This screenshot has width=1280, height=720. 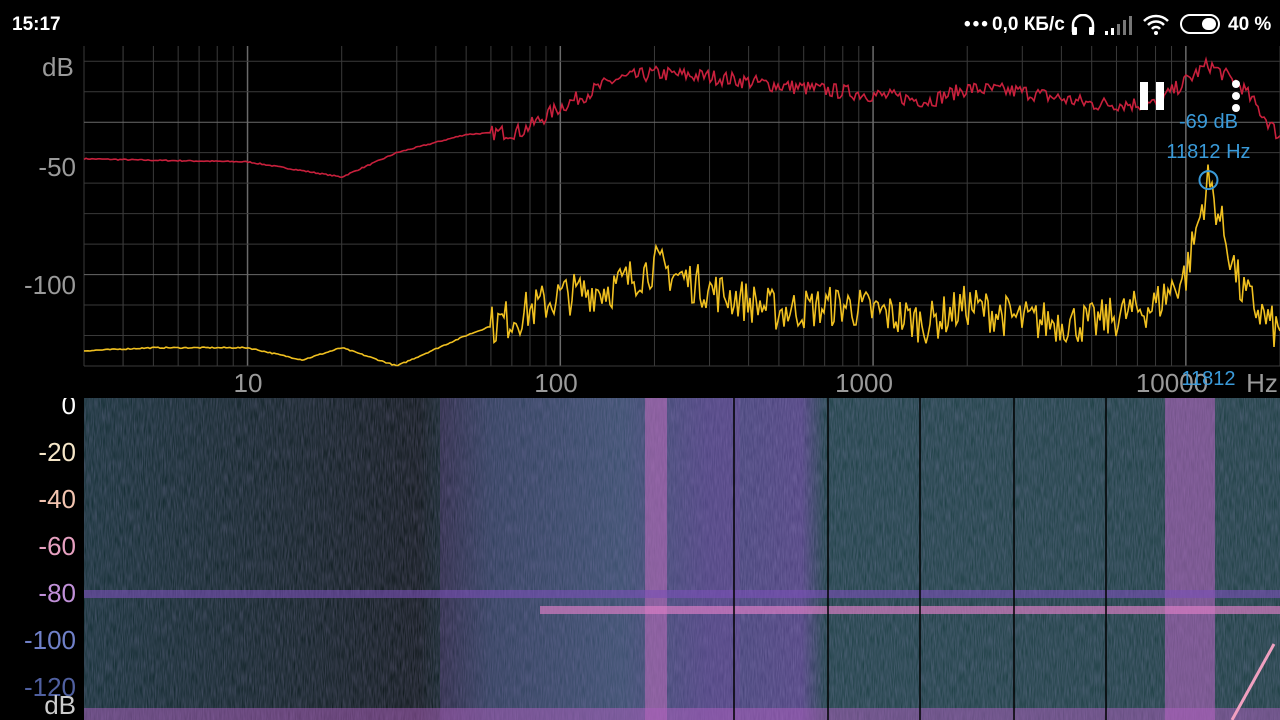 I want to click on spectrogram-y-tick: -40, so click(x=57, y=499).